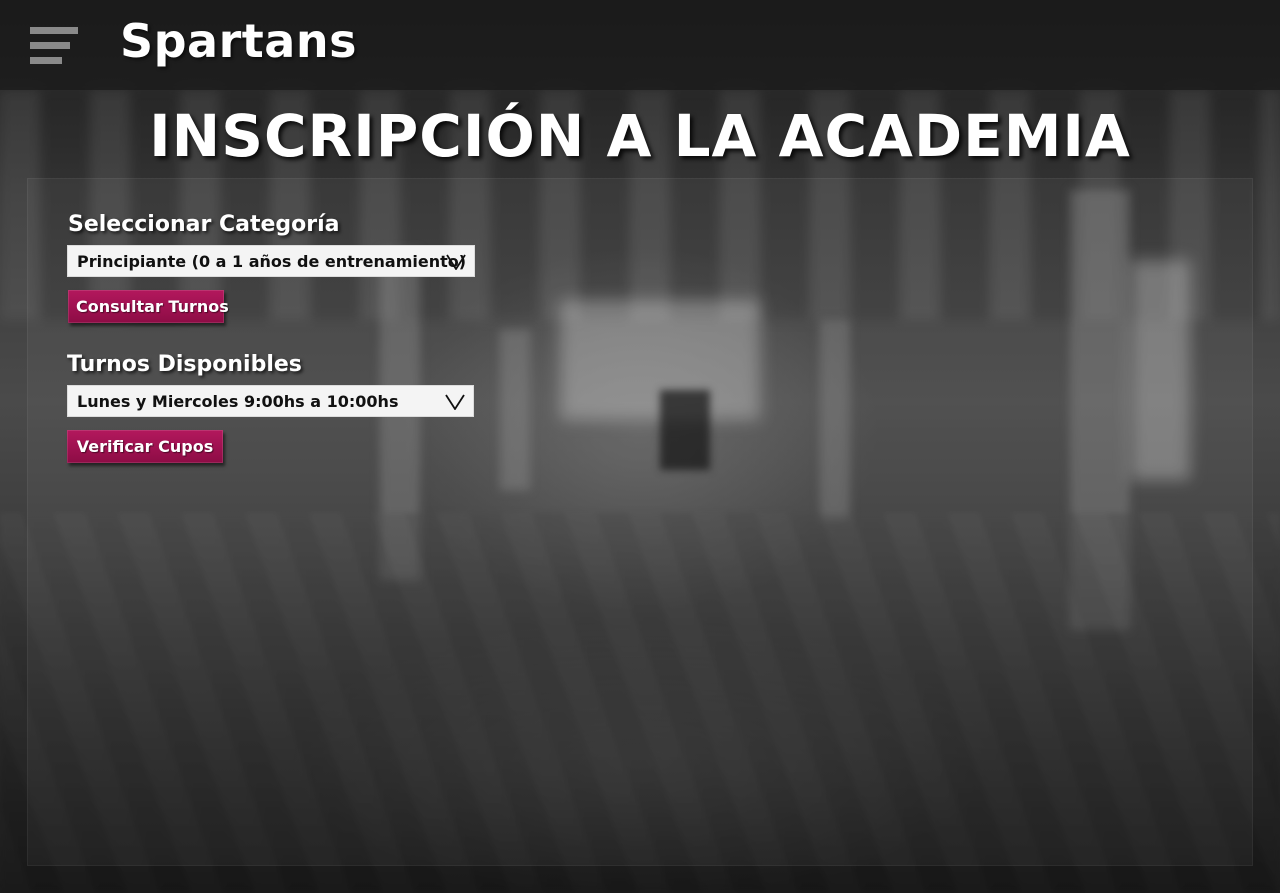 This screenshot has width=1280, height=893. I want to click on category-label: Seleccionar Categoría, so click(204, 224).